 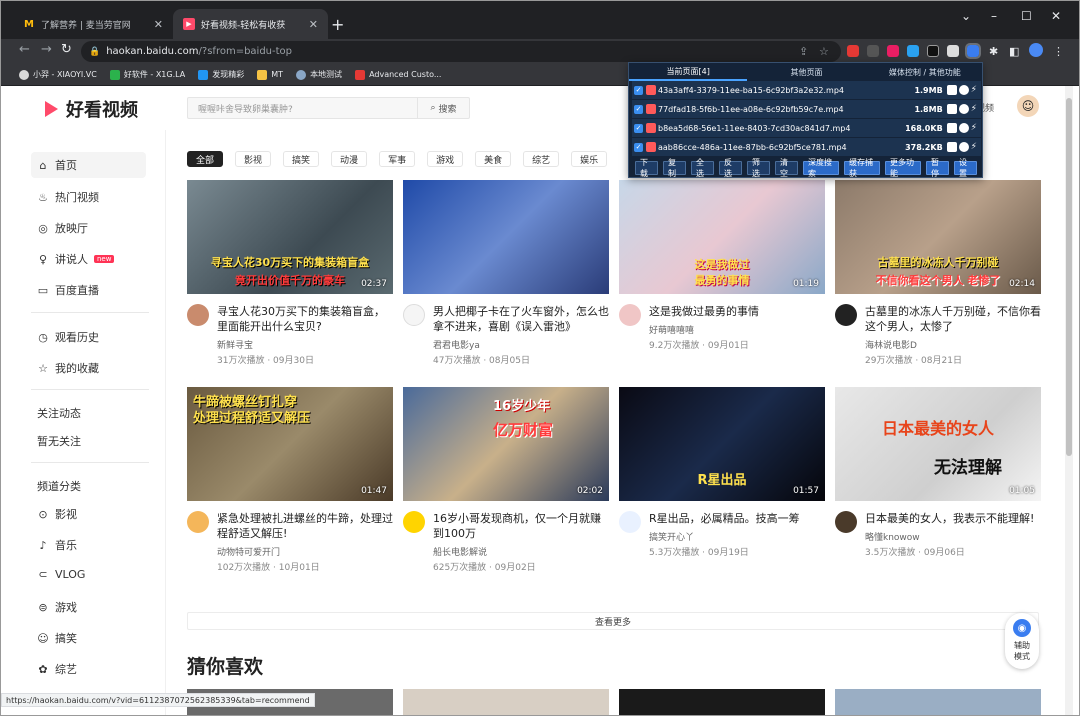 I want to click on copy-button: 复制, so click(x=674, y=168).